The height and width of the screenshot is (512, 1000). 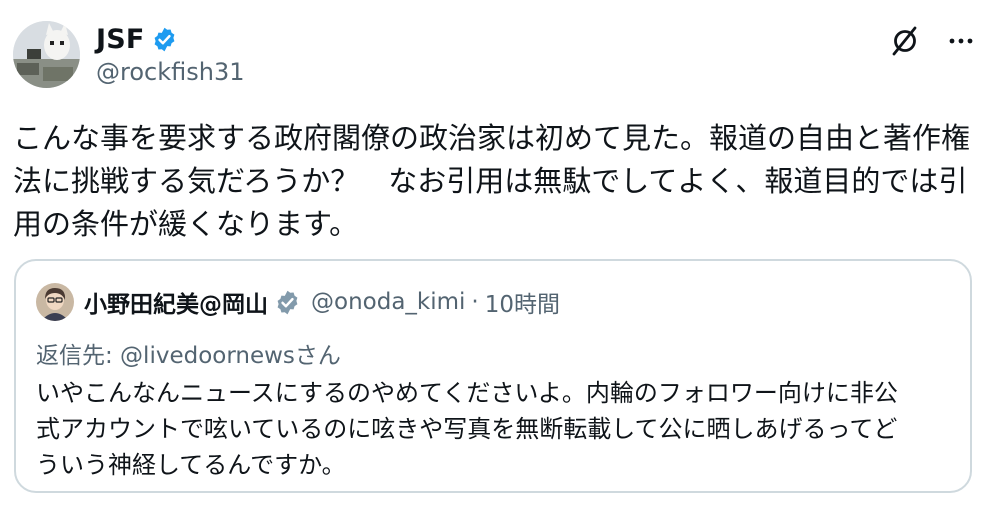 What do you see at coordinates (170, 72) in the screenshot?
I see `author-handle: @rockfish31` at bounding box center [170, 72].